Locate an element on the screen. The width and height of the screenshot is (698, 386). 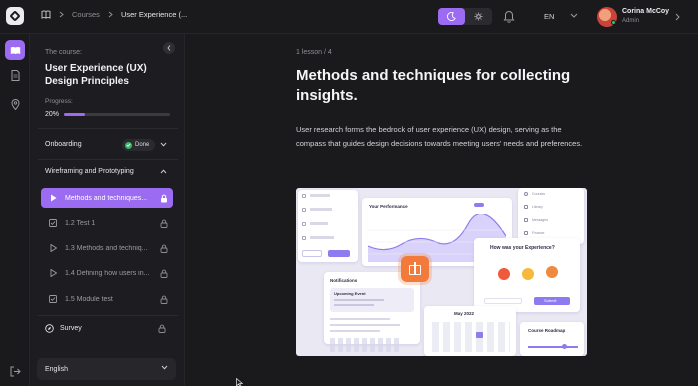
calendar-card: May 2022 is located at coordinates (470, 331).